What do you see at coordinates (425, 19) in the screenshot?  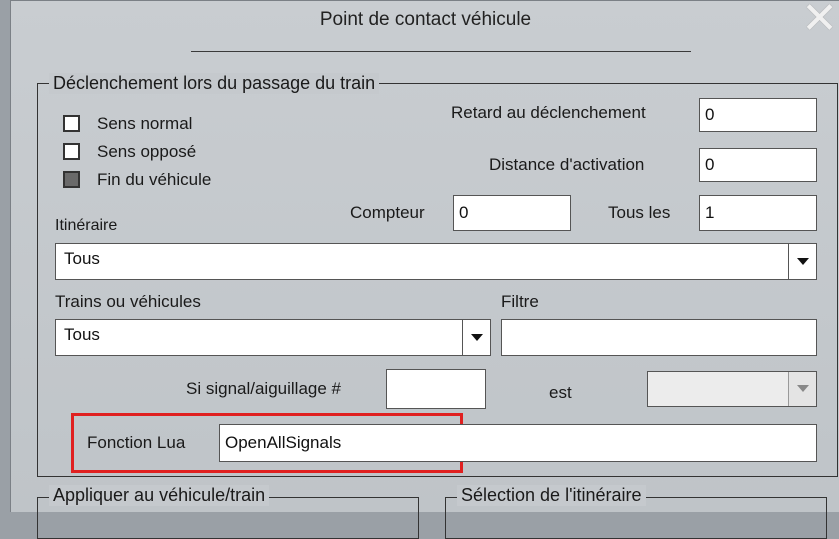 I see `dialog-title: Point de contact véhicule` at bounding box center [425, 19].